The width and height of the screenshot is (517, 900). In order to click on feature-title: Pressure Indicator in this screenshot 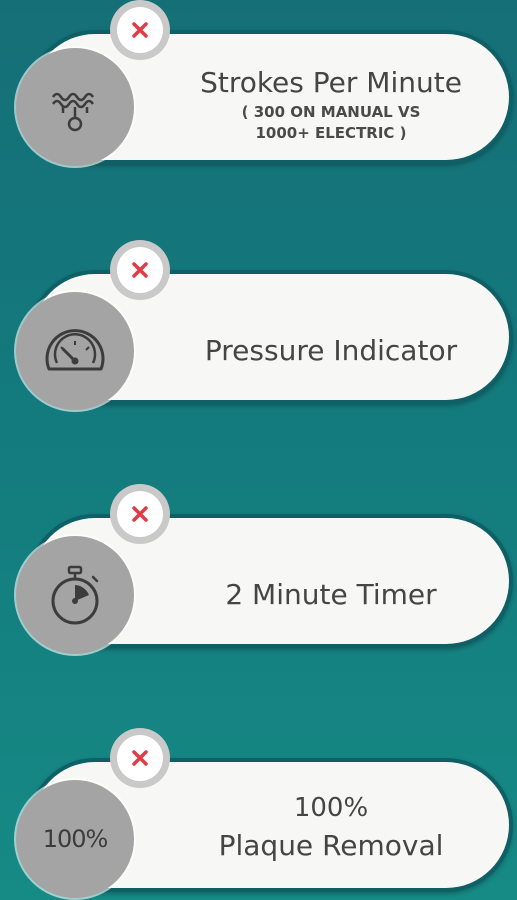, I will do `click(331, 350)`.